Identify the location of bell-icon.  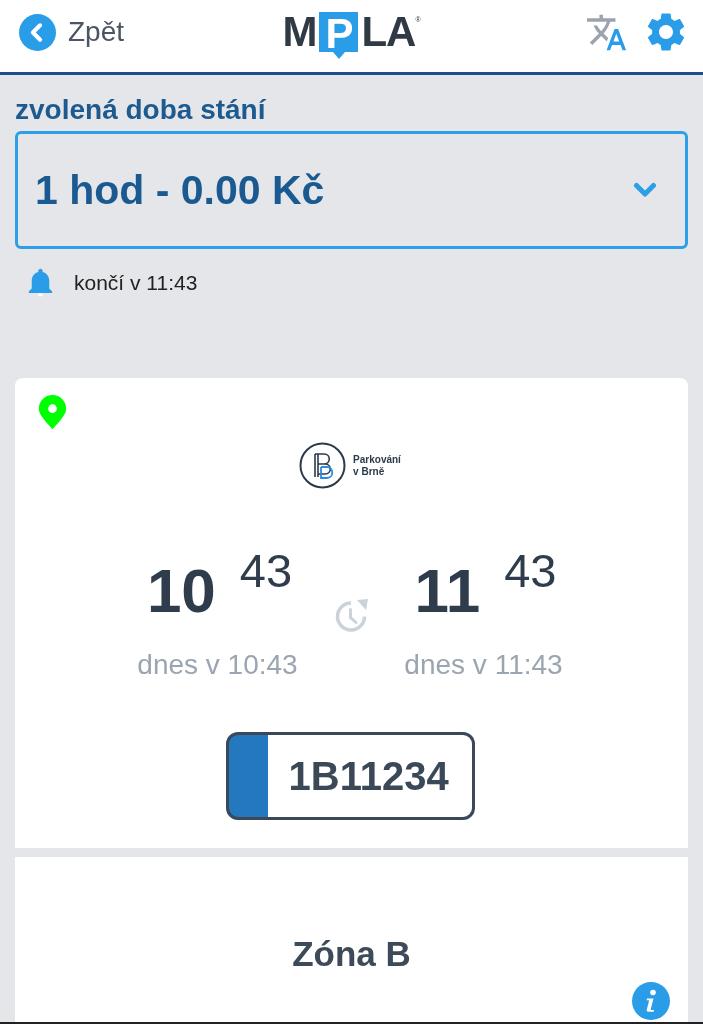
(40, 283).